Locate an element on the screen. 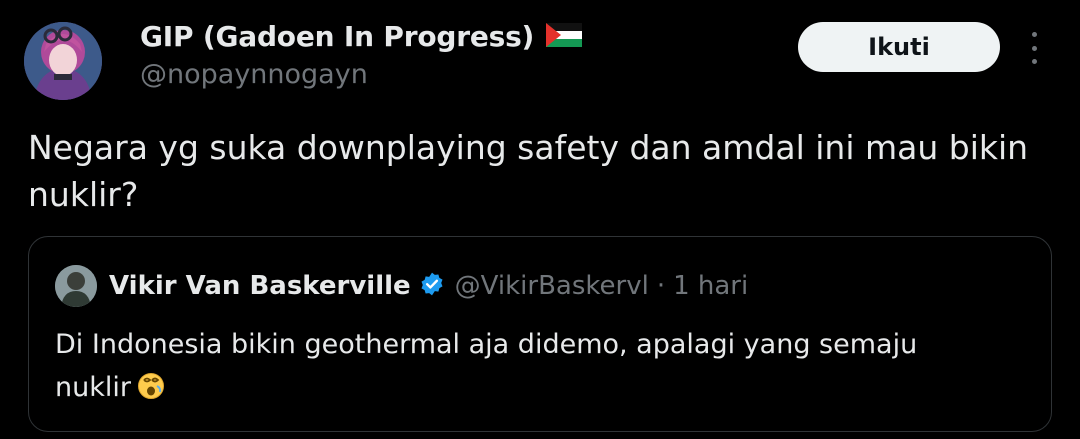 This screenshot has height=439, width=1080. follow-button: Ikuti is located at coordinates (899, 47).